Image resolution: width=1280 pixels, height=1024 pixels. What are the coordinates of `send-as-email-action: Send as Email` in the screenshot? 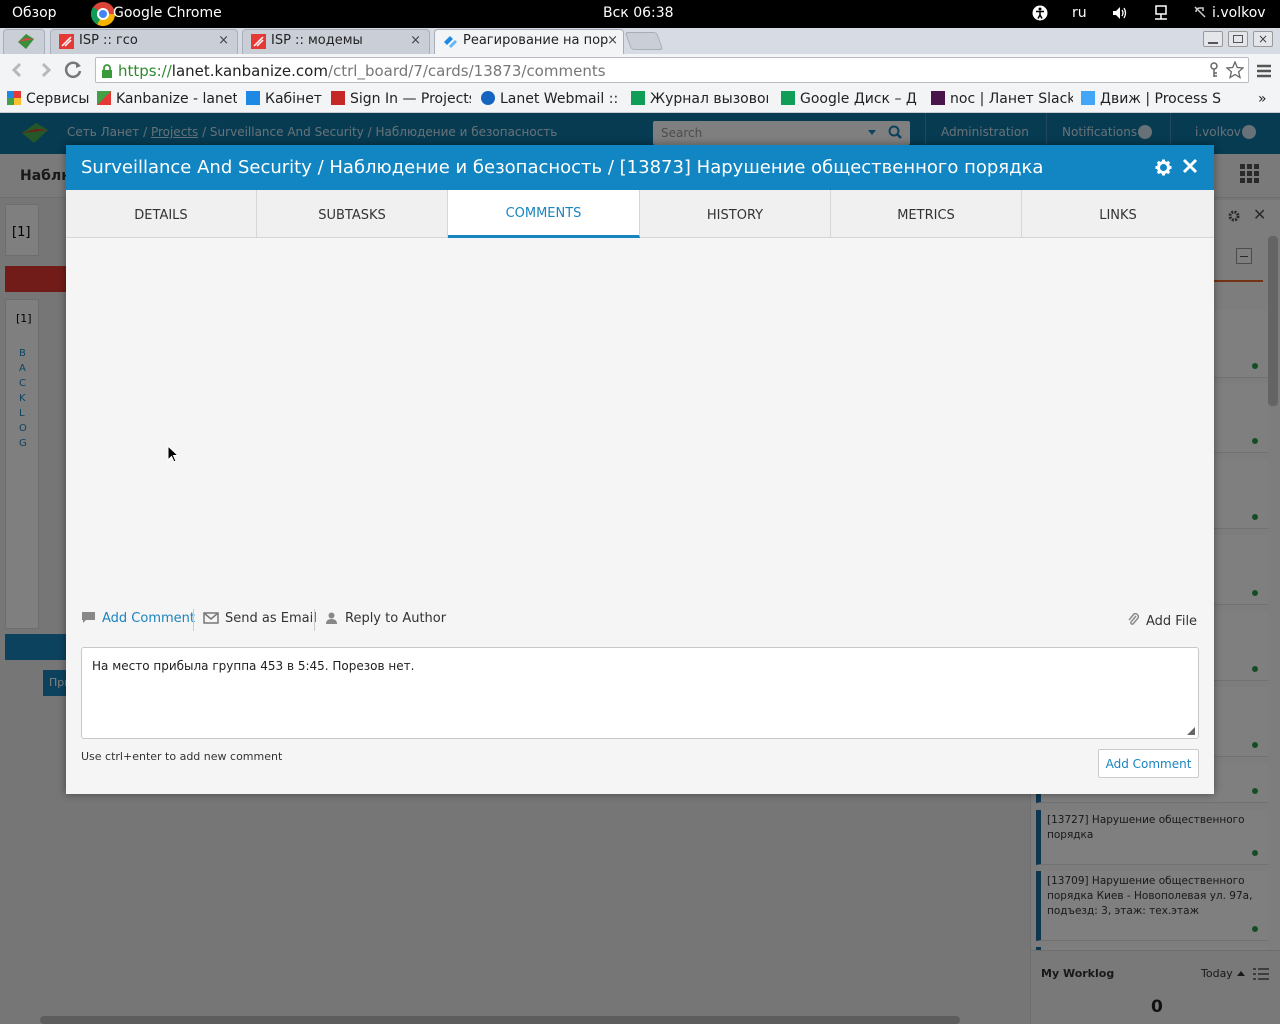 It's located at (260, 619).